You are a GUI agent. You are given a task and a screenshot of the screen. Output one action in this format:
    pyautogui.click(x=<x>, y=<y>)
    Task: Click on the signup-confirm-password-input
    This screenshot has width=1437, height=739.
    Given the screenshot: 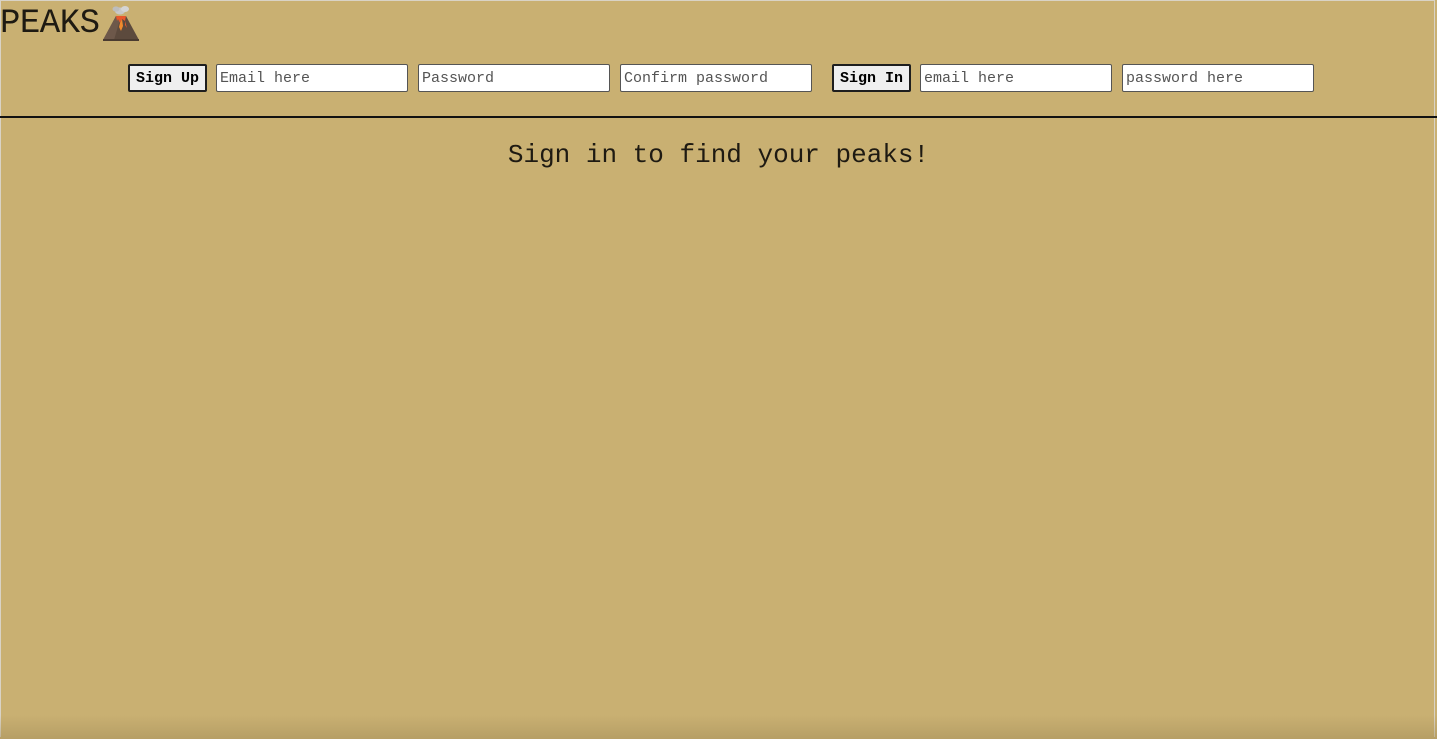 What is the action you would take?
    pyautogui.click(x=716, y=78)
    